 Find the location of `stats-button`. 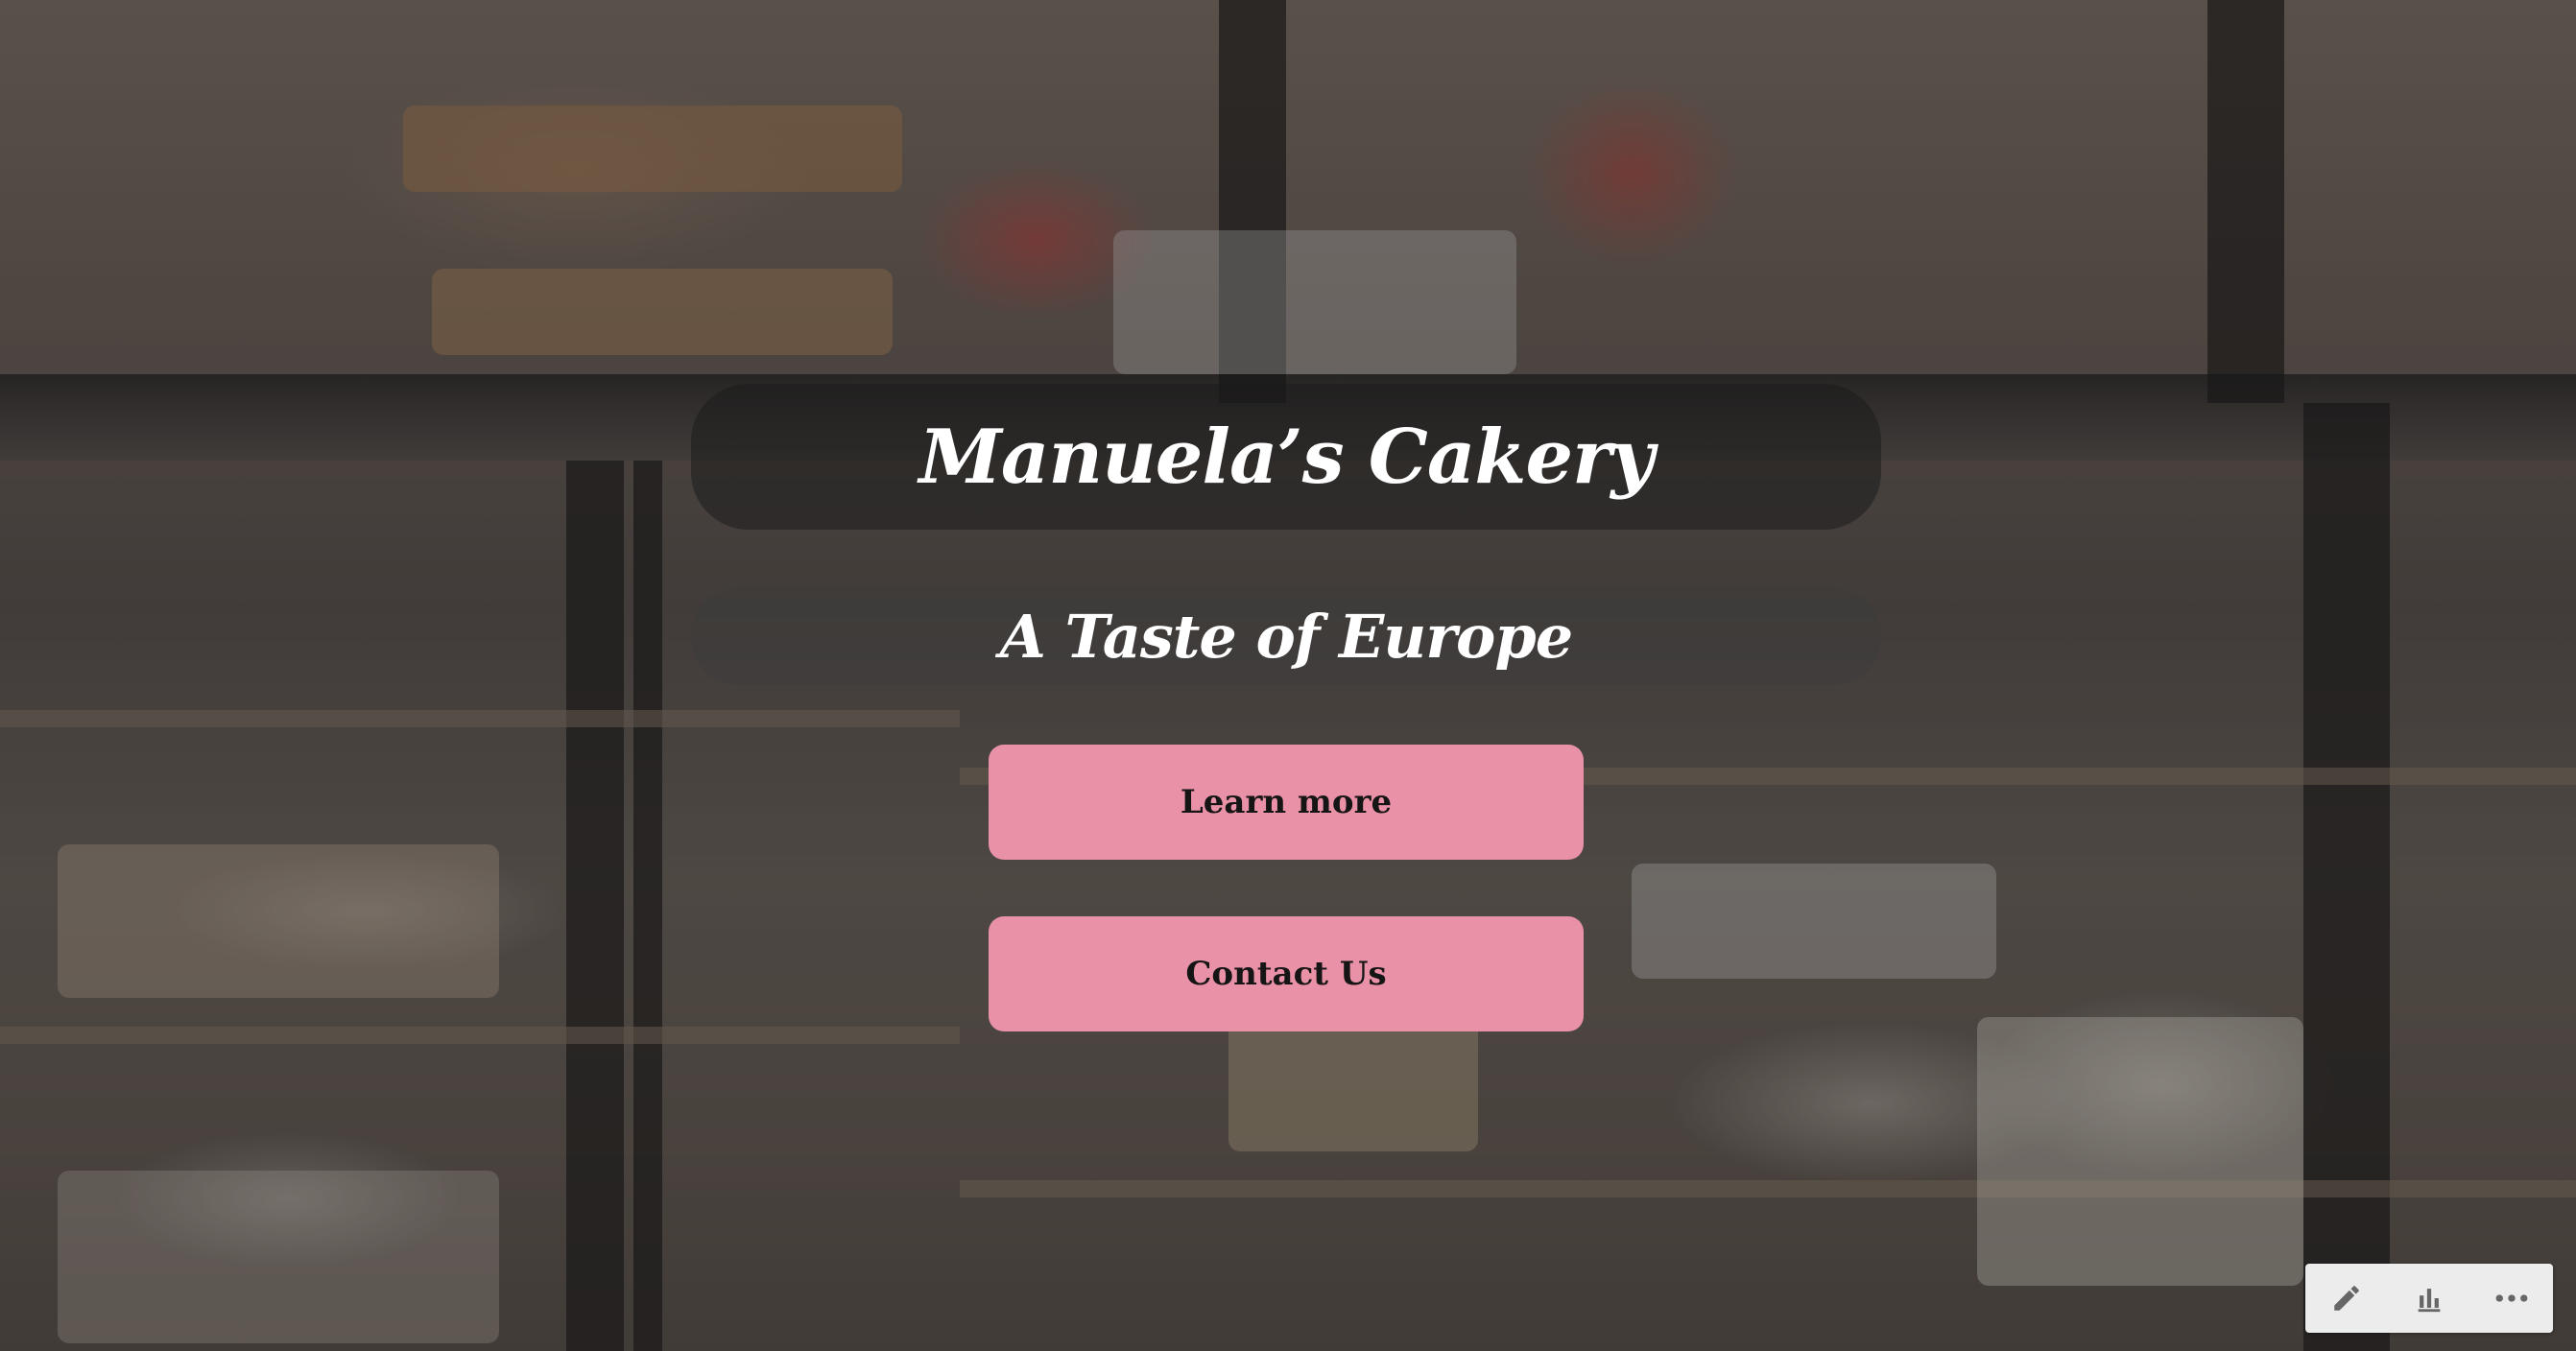

stats-button is located at coordinates (2429, 1298).